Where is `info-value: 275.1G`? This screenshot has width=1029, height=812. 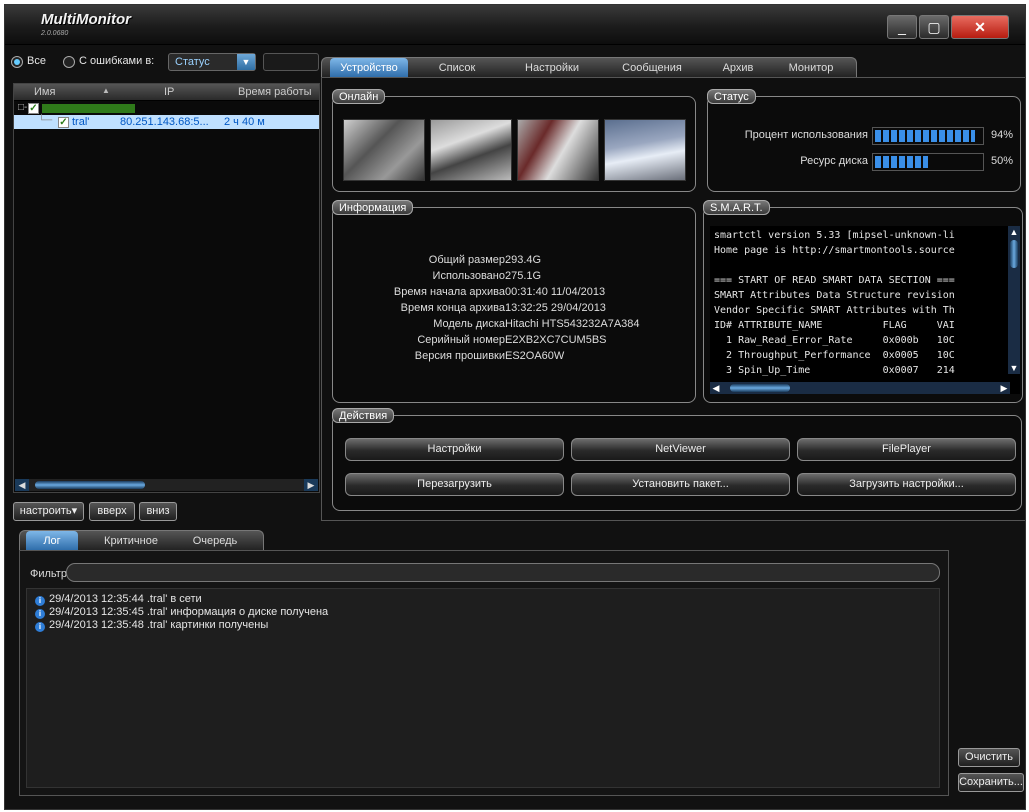
info-value: 275.1G is located at coordinates (523, 276).